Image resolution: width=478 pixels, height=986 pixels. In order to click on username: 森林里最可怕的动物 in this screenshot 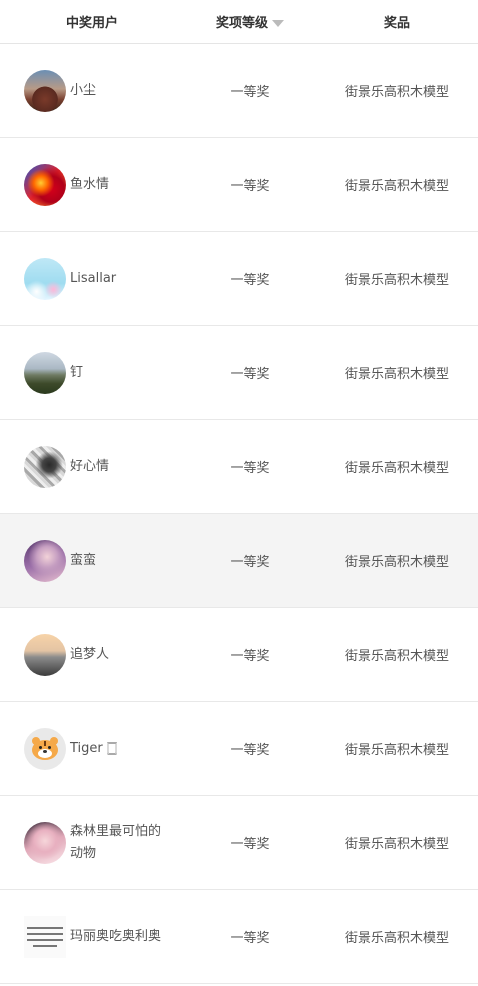, I will do `click(116, 842)`.